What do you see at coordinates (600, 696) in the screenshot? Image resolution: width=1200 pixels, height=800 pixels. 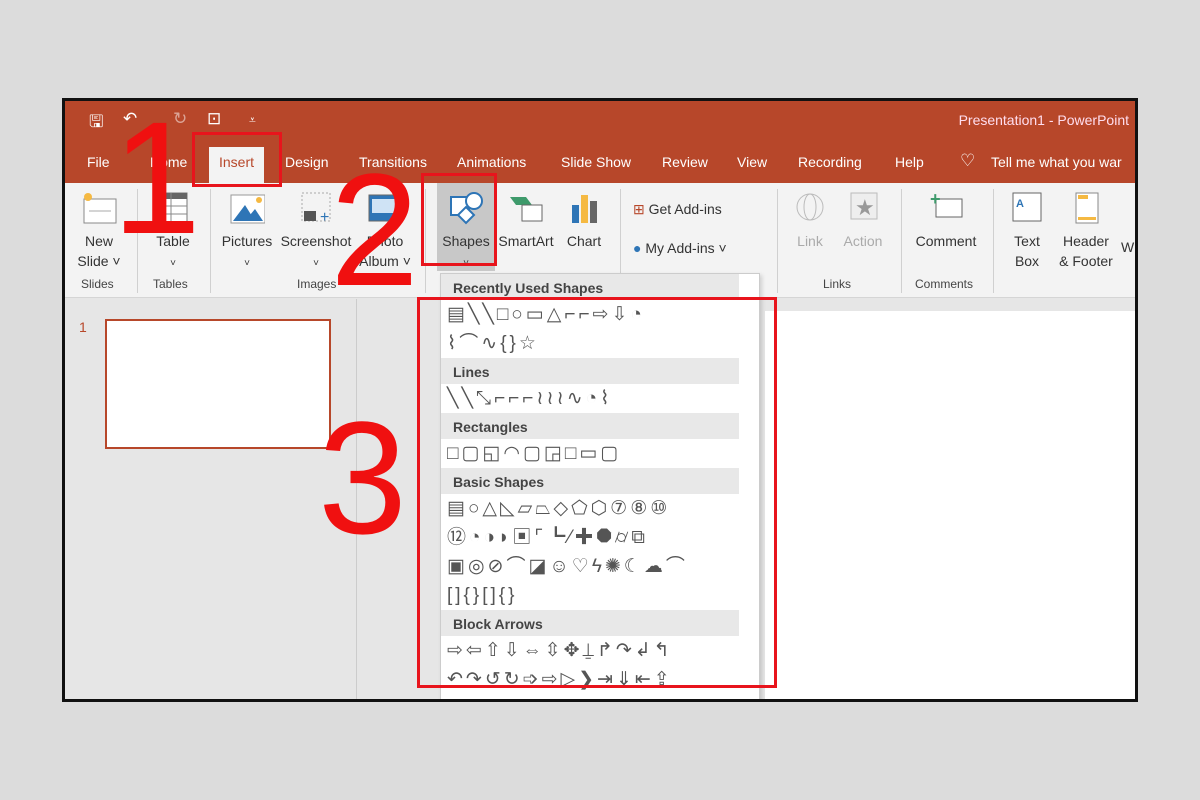 I see `shape-row: ✚✜↺` at bounding box center [600, 696].